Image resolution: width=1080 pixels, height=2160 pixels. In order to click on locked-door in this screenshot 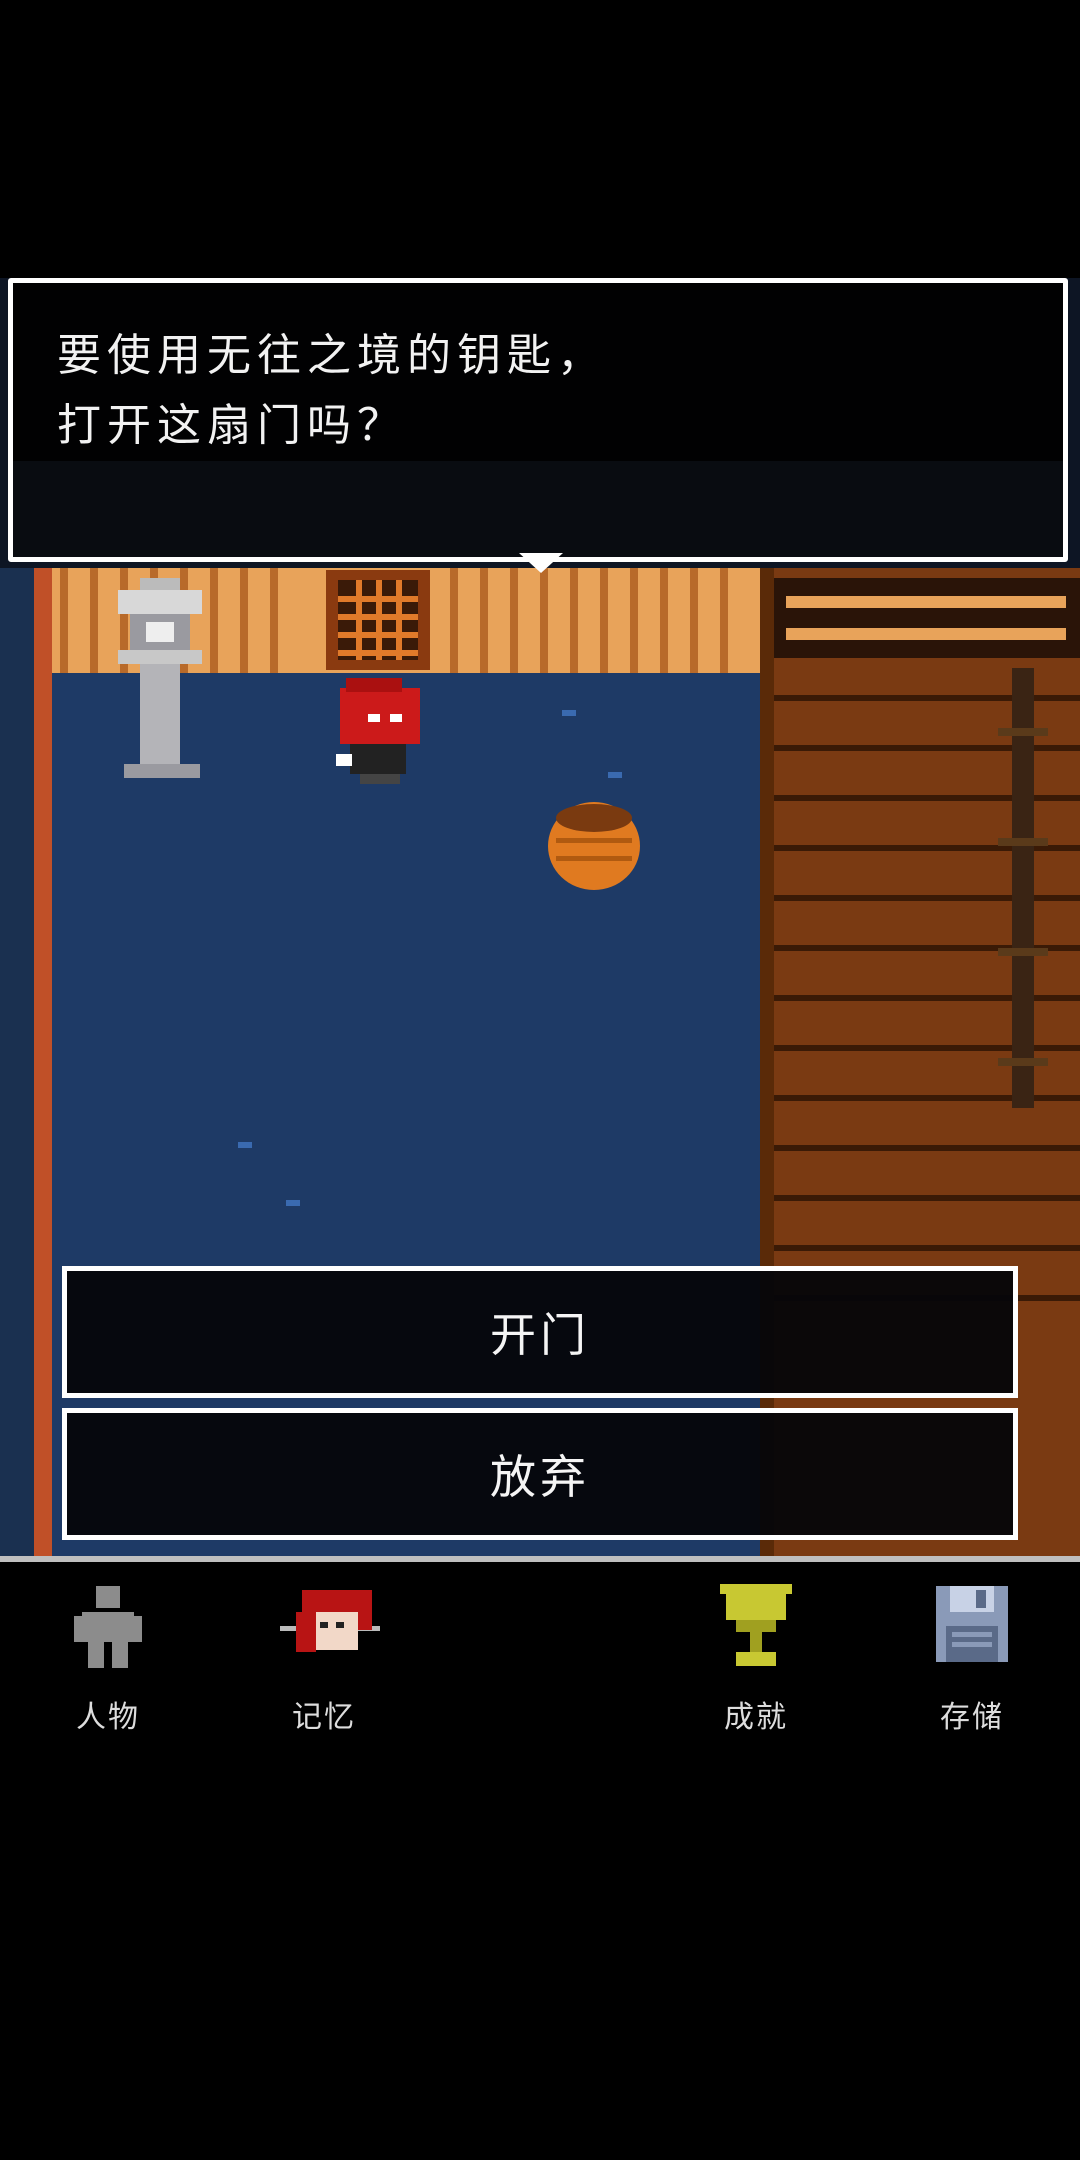, I will do `click(378, 620)`.